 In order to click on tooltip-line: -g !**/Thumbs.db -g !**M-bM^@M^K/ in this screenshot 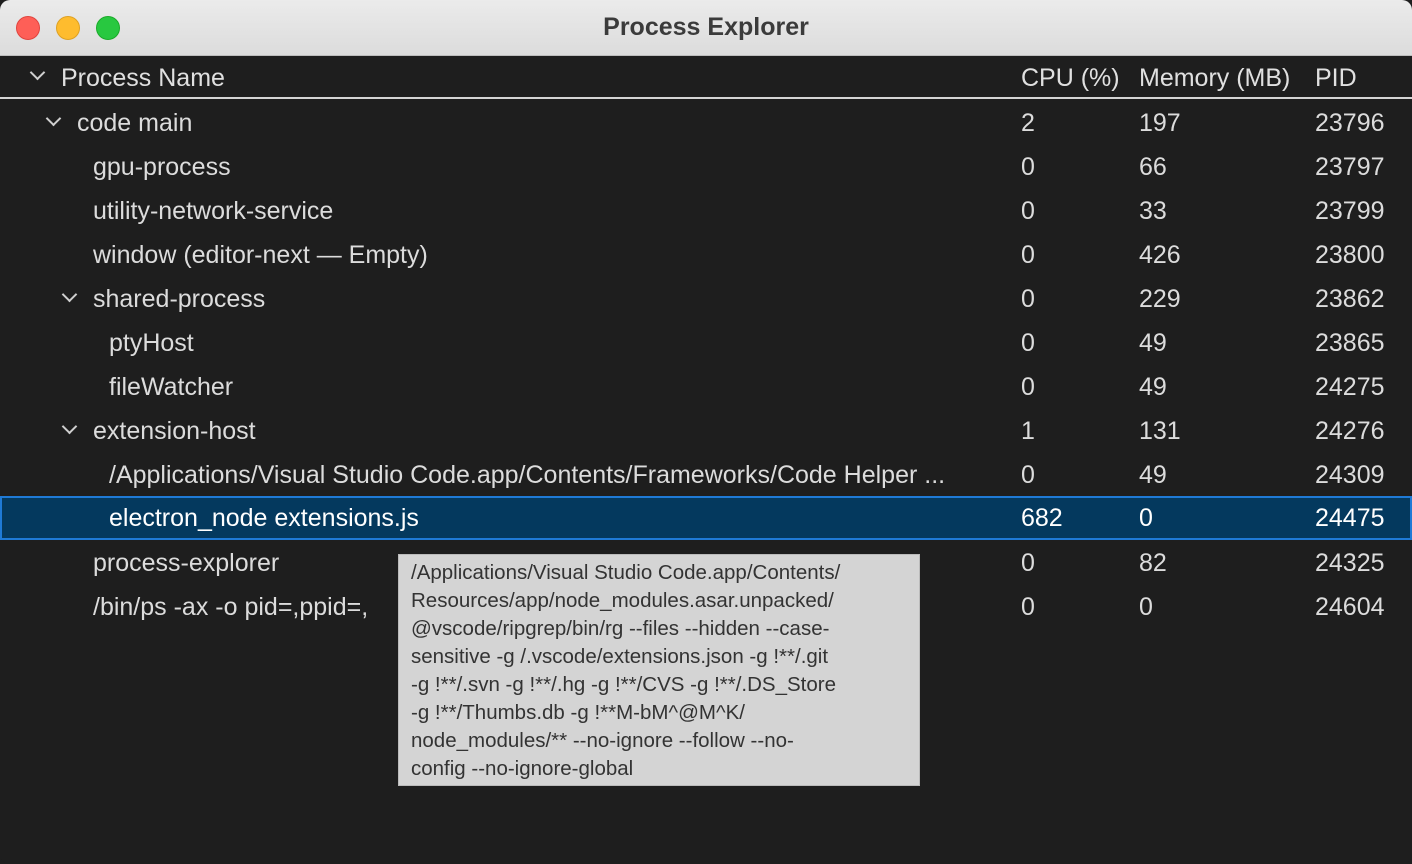, I will do `click(578, 712)`.